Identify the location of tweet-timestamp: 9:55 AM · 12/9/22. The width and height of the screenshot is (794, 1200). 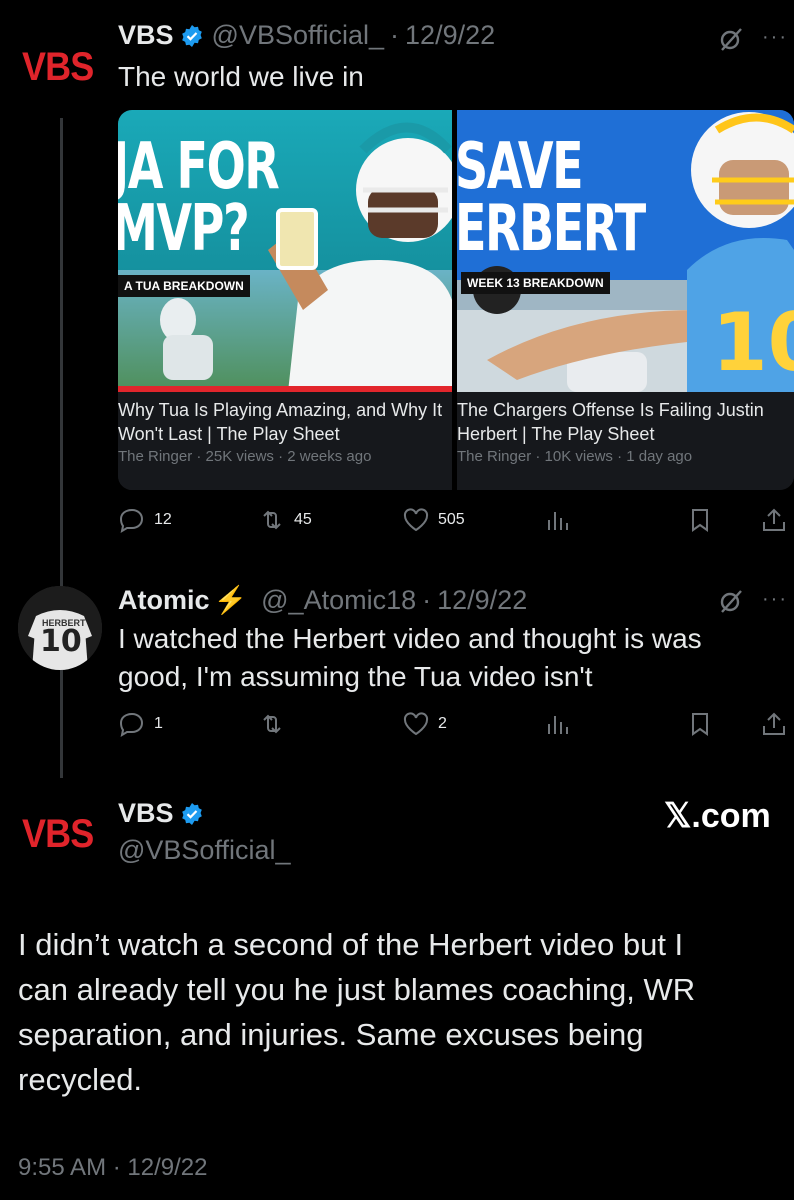
(112, 1168).